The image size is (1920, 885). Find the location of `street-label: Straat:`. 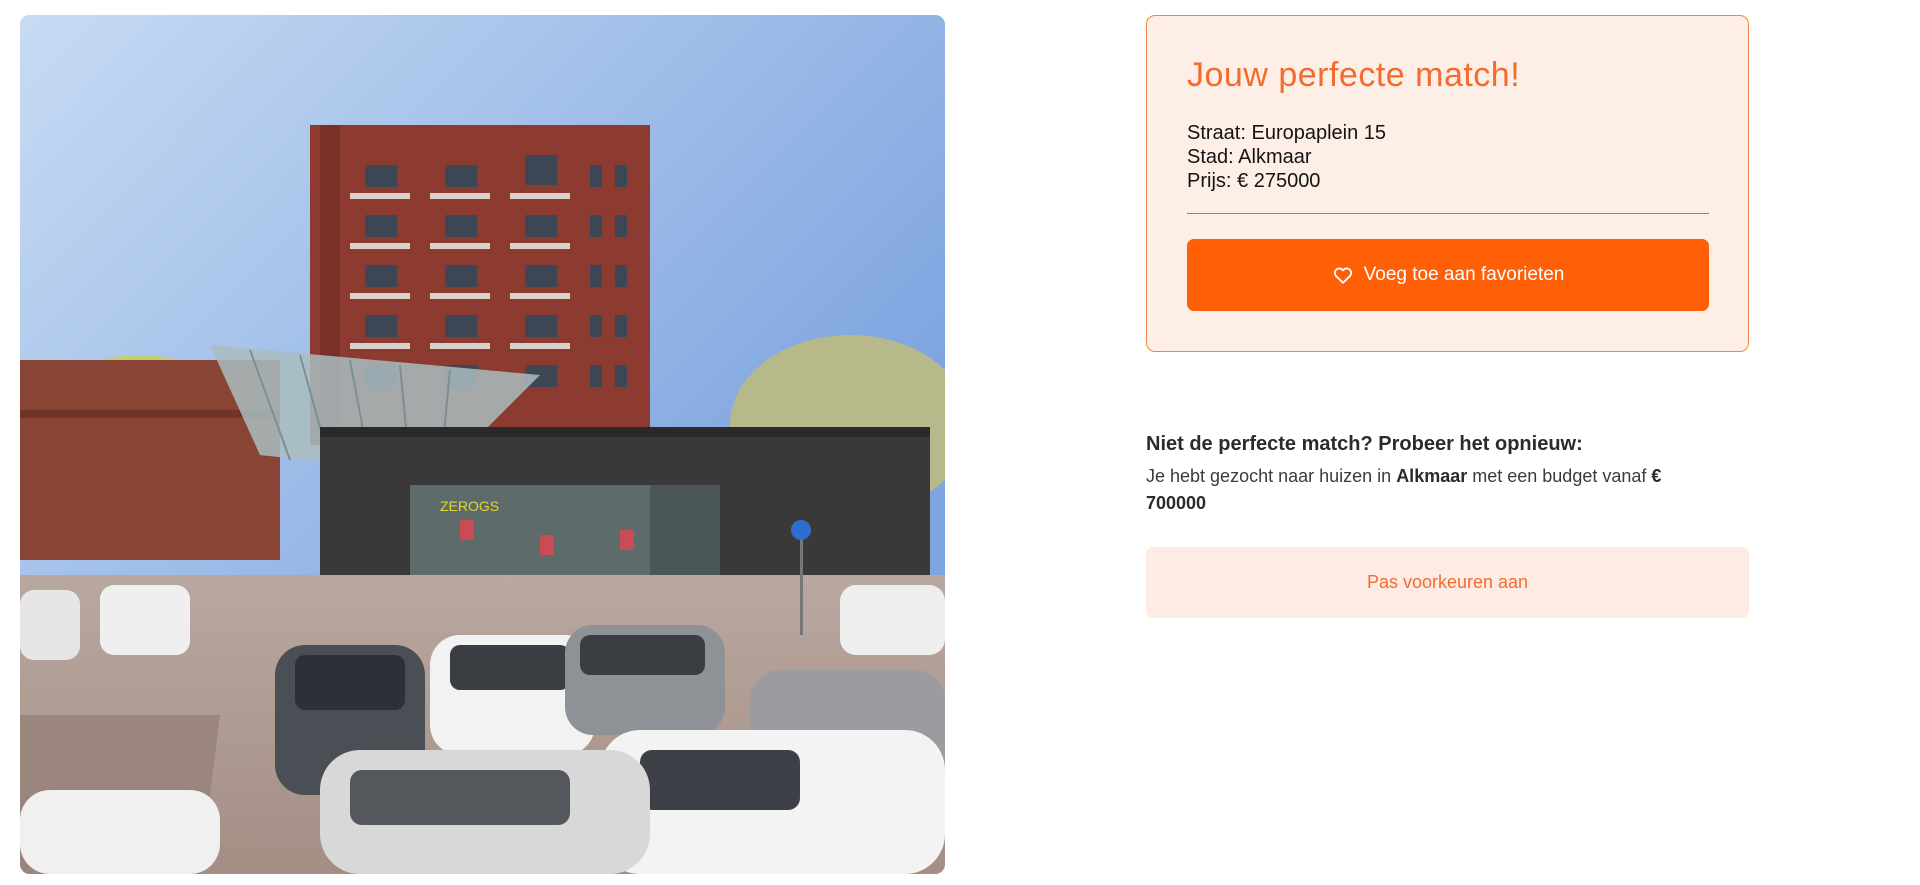

street-label: Straat: is located at coordinates (1216, 133).